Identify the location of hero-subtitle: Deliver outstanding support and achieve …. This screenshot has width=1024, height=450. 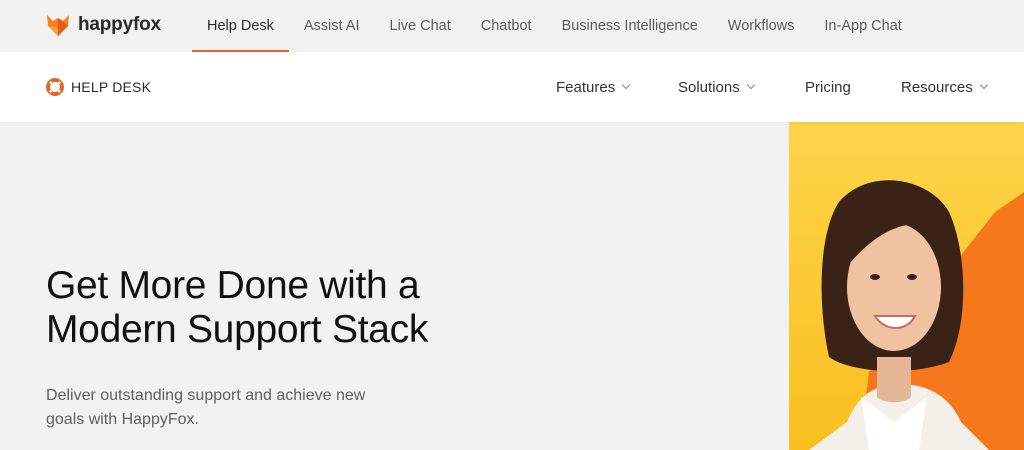
(246, 408).